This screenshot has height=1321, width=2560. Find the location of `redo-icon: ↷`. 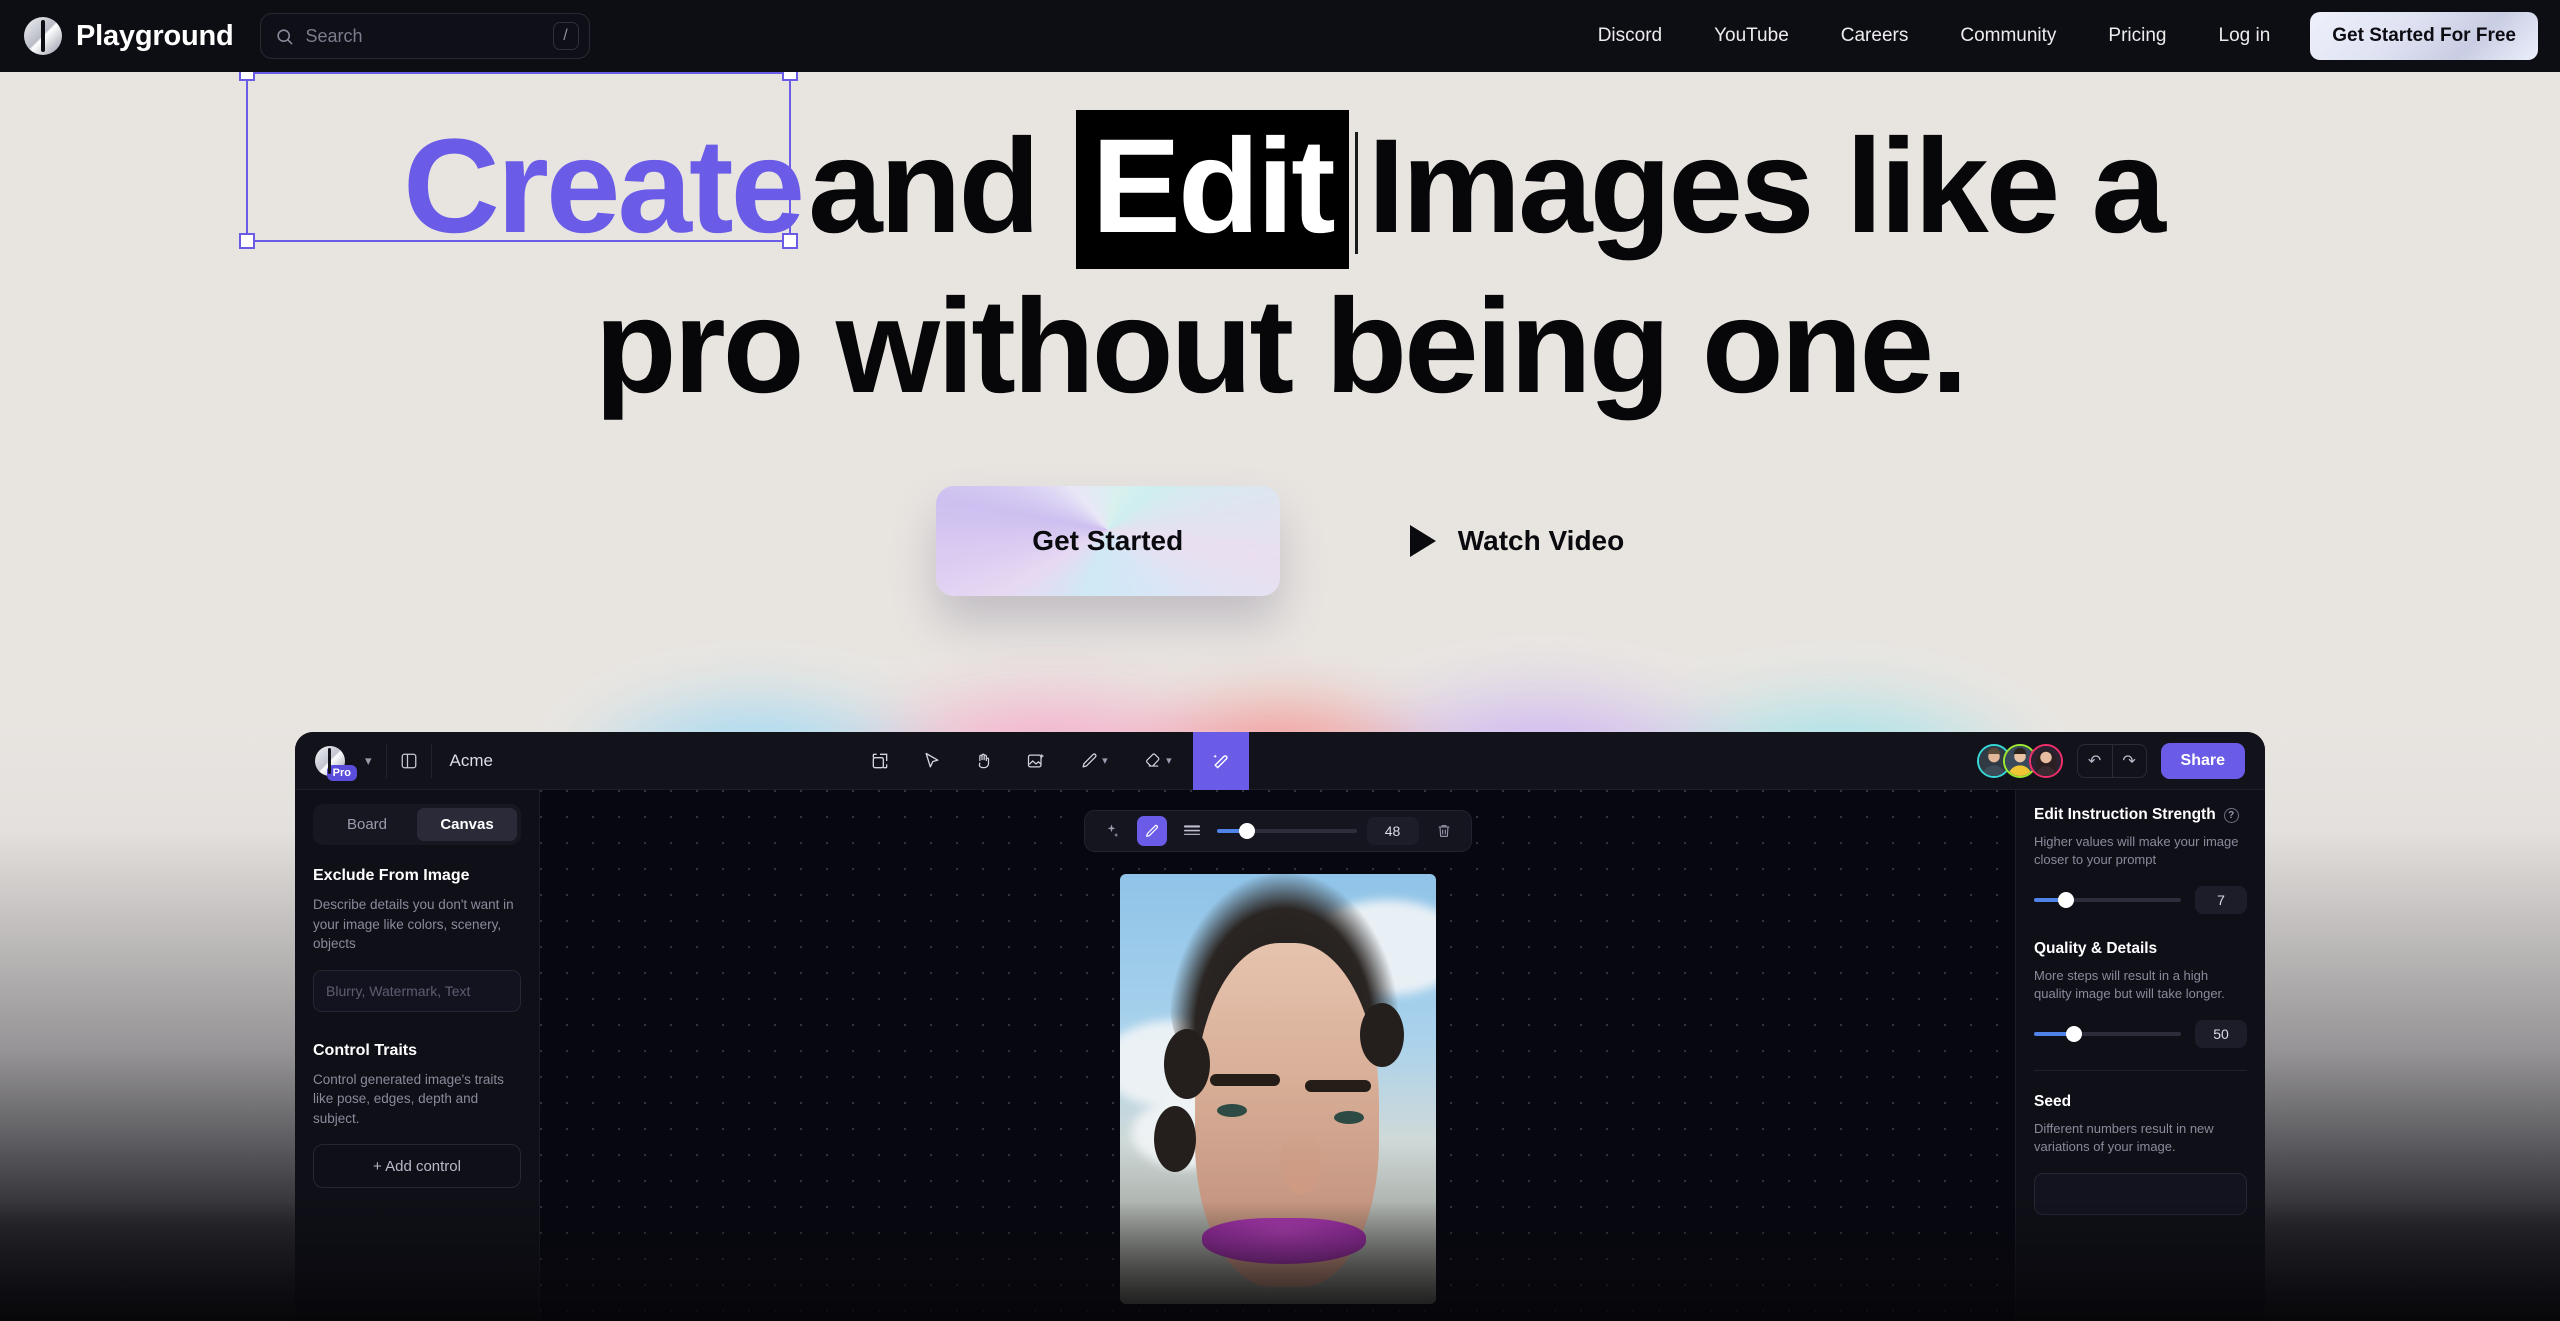

redo-icon: ↷ is located at coordinates (2128, 760).